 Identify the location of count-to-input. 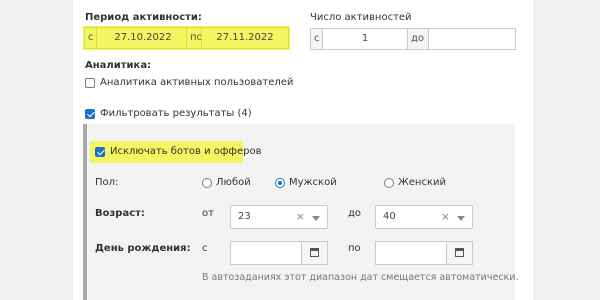
(472, 39).